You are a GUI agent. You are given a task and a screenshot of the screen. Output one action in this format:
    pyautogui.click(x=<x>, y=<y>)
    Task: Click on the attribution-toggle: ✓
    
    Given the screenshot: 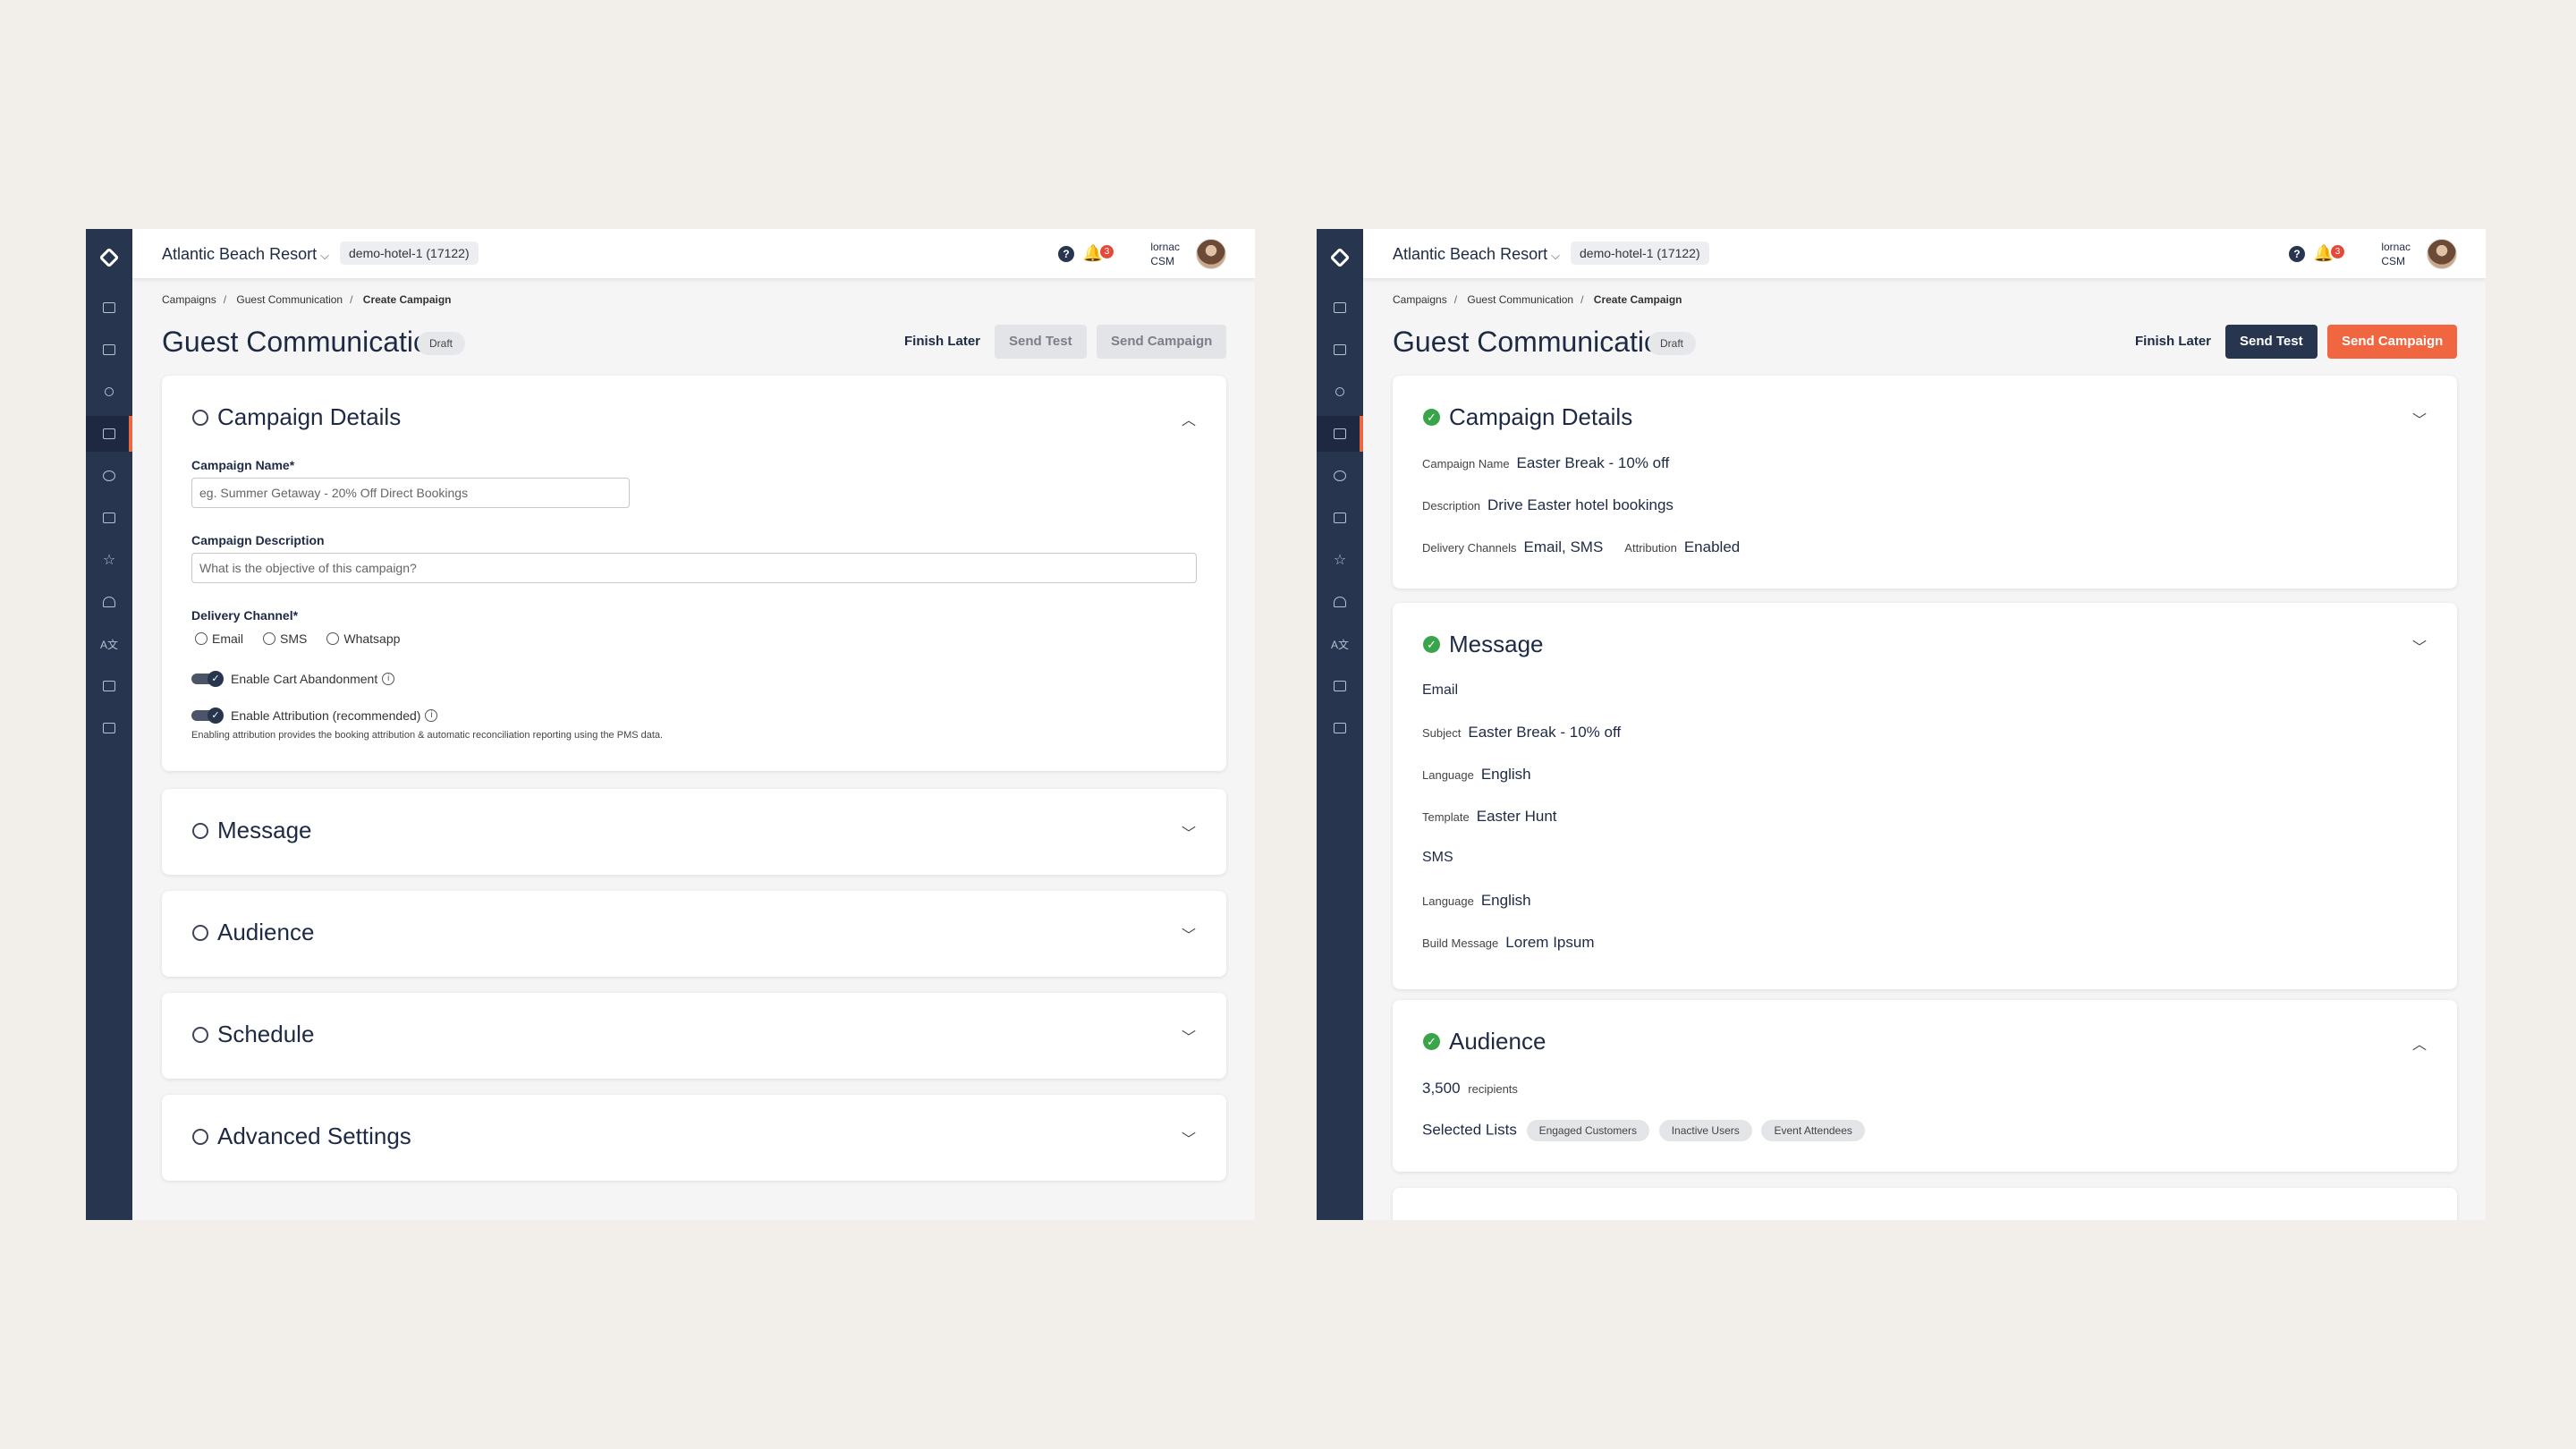 What is the action you would take?
    pyautogui.click(x=207, y=716)
    